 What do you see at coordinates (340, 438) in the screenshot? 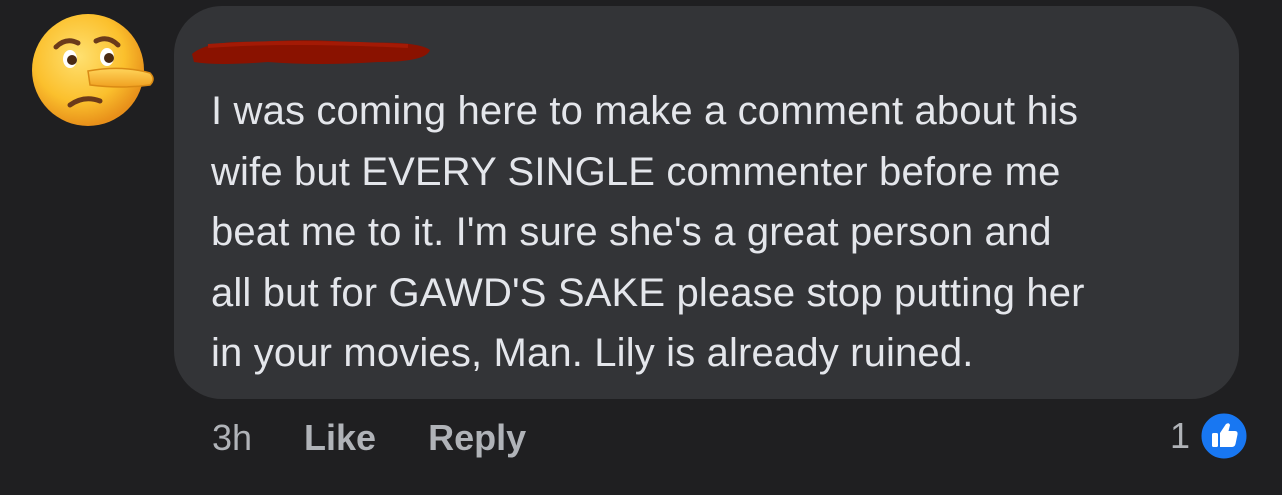
I see `like-button: Like` at bounding box center [340, 438].